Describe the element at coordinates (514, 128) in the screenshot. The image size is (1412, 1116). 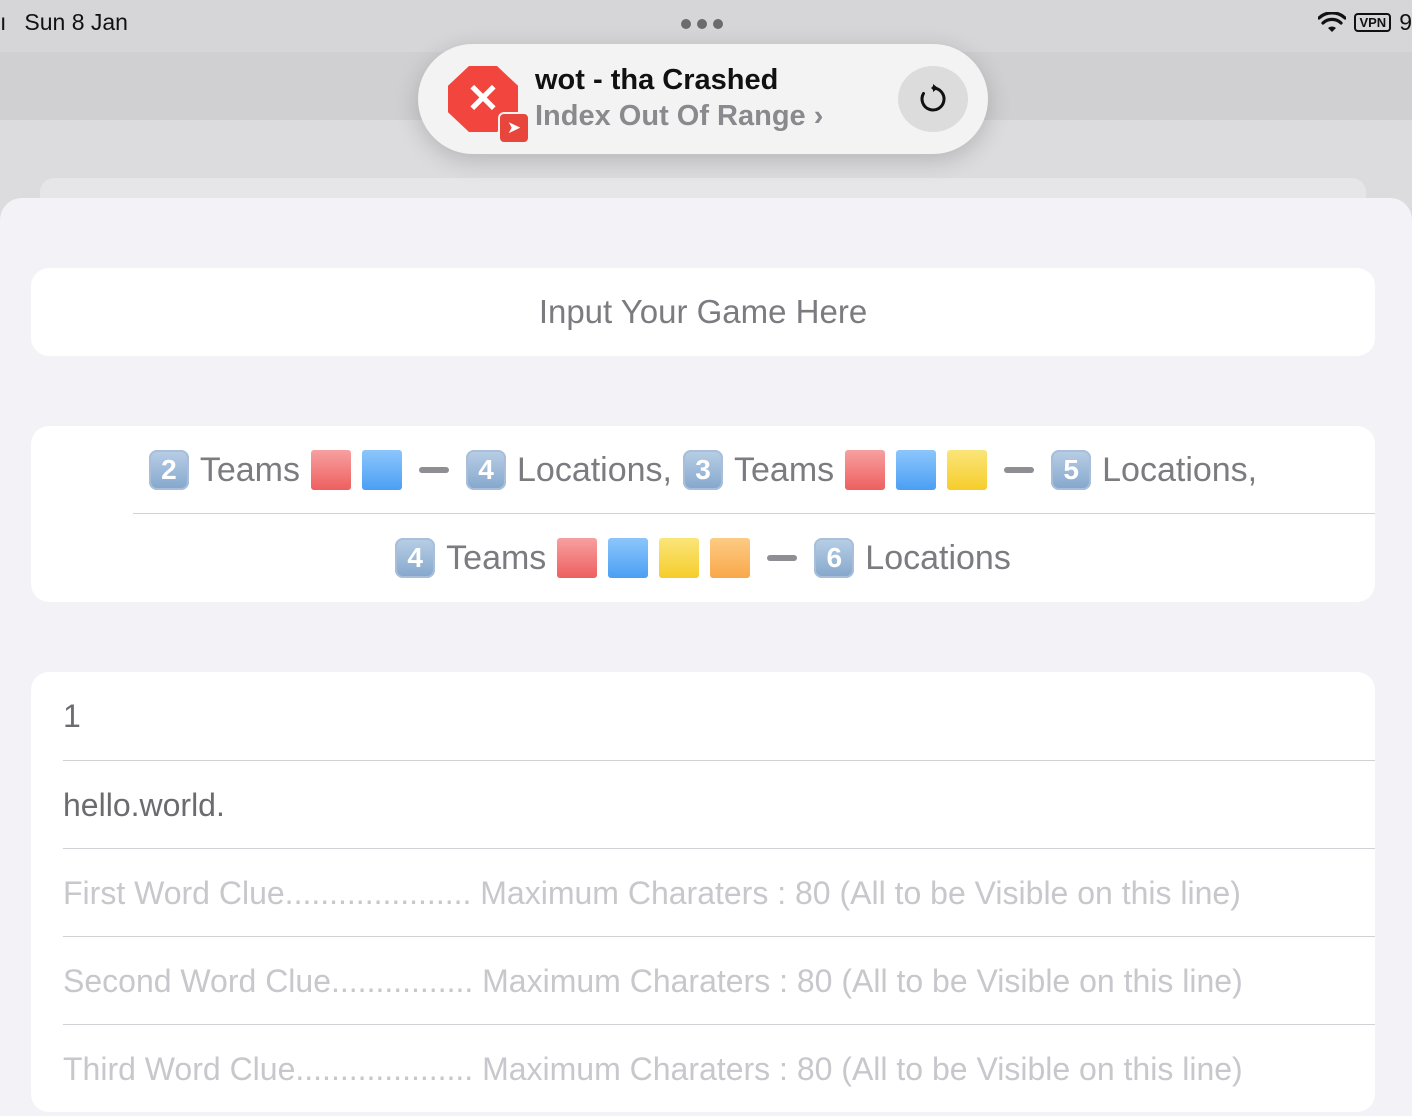
I see `testflight-badge-icon: ➤` at that location.